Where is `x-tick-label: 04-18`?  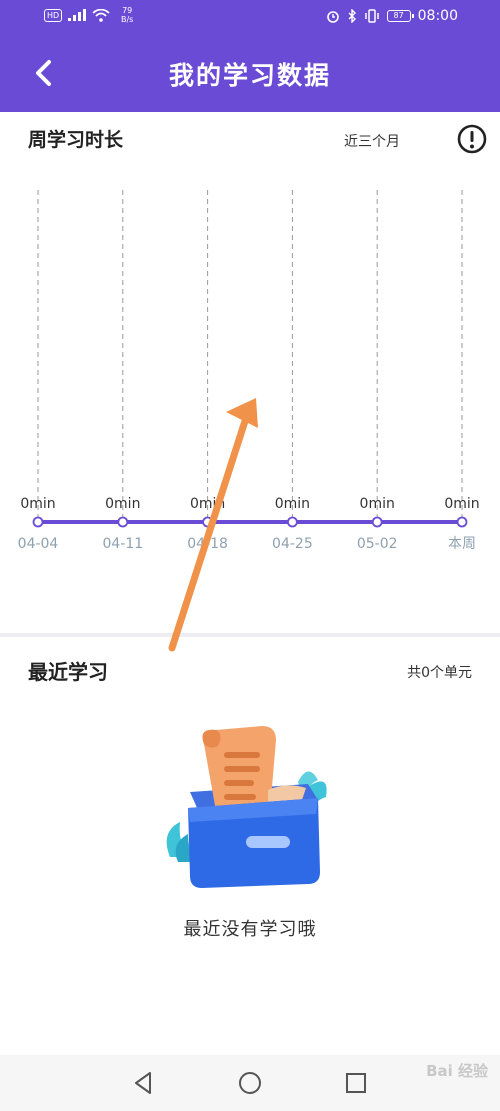 x-tick-label: 04-18 is located at coordinates (207, 544).